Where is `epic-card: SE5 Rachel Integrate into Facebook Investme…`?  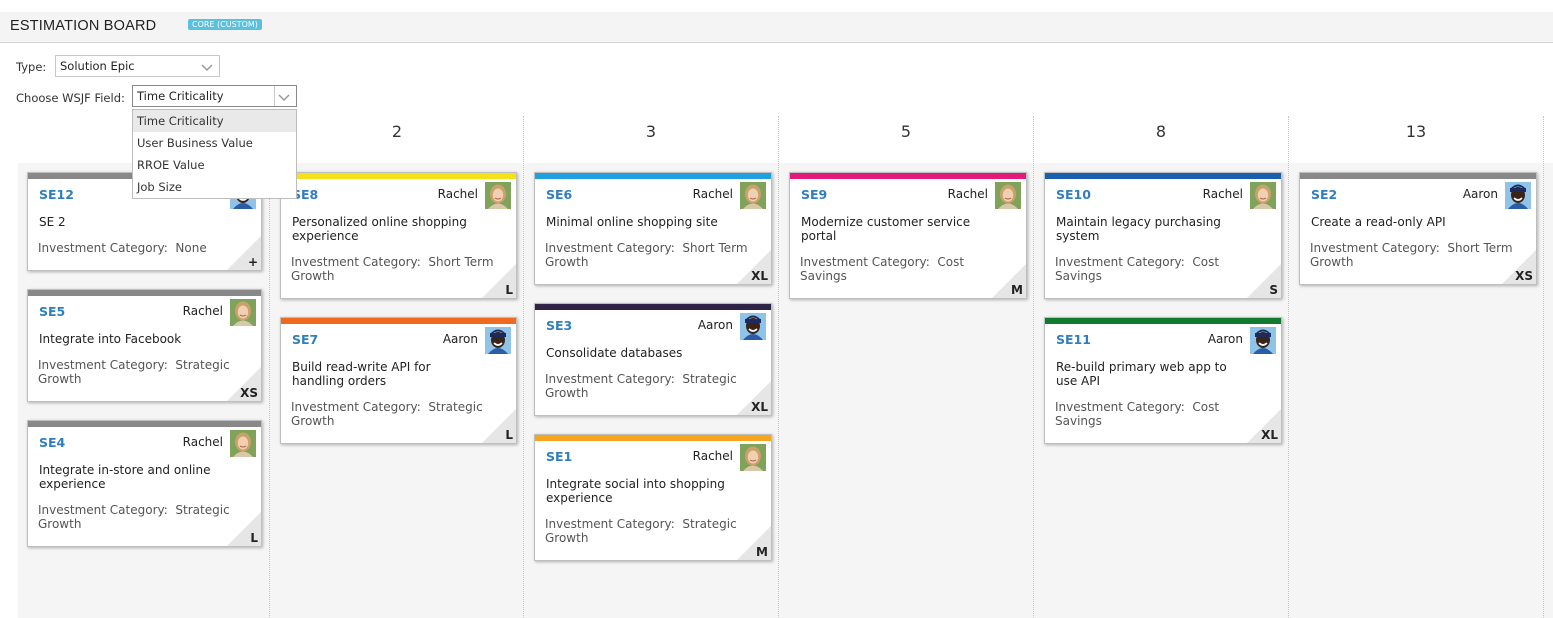 epic-card: SE5 Rachel Integrate into Facebook Investme… is located at coordinates (144, 345).